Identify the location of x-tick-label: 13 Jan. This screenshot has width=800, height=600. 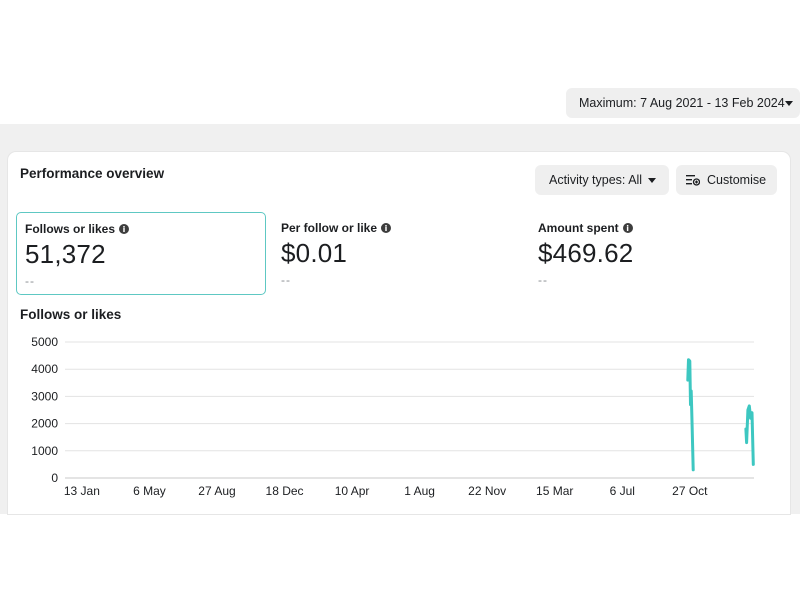
(82, 491).